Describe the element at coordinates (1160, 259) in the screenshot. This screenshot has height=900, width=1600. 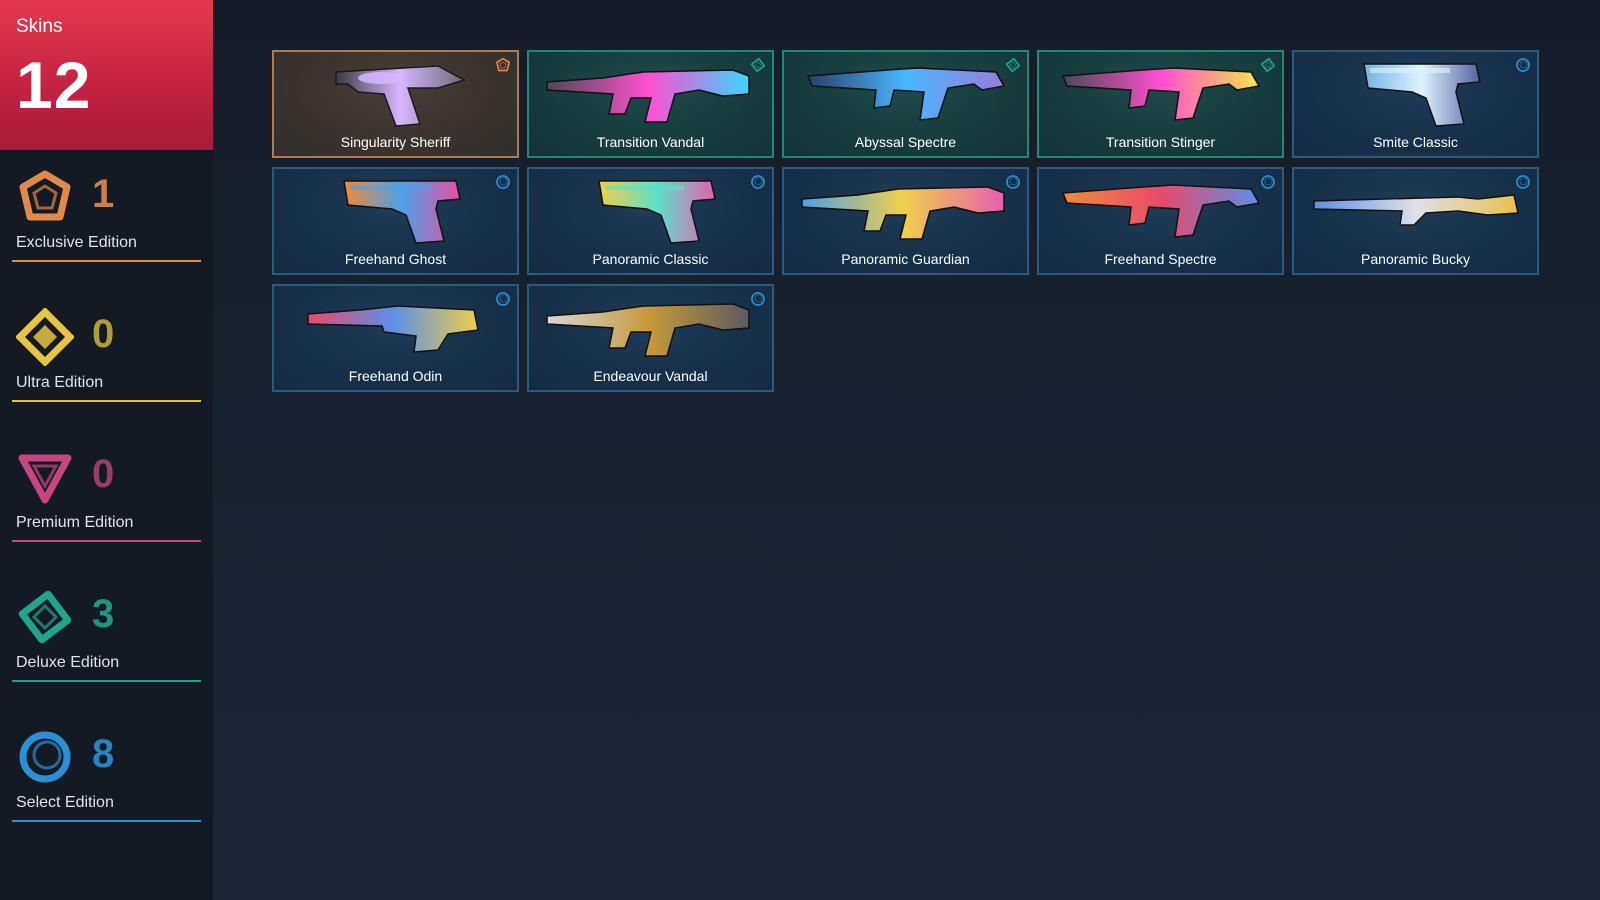
I see `skin-name: Freehand Spectre` at that location.